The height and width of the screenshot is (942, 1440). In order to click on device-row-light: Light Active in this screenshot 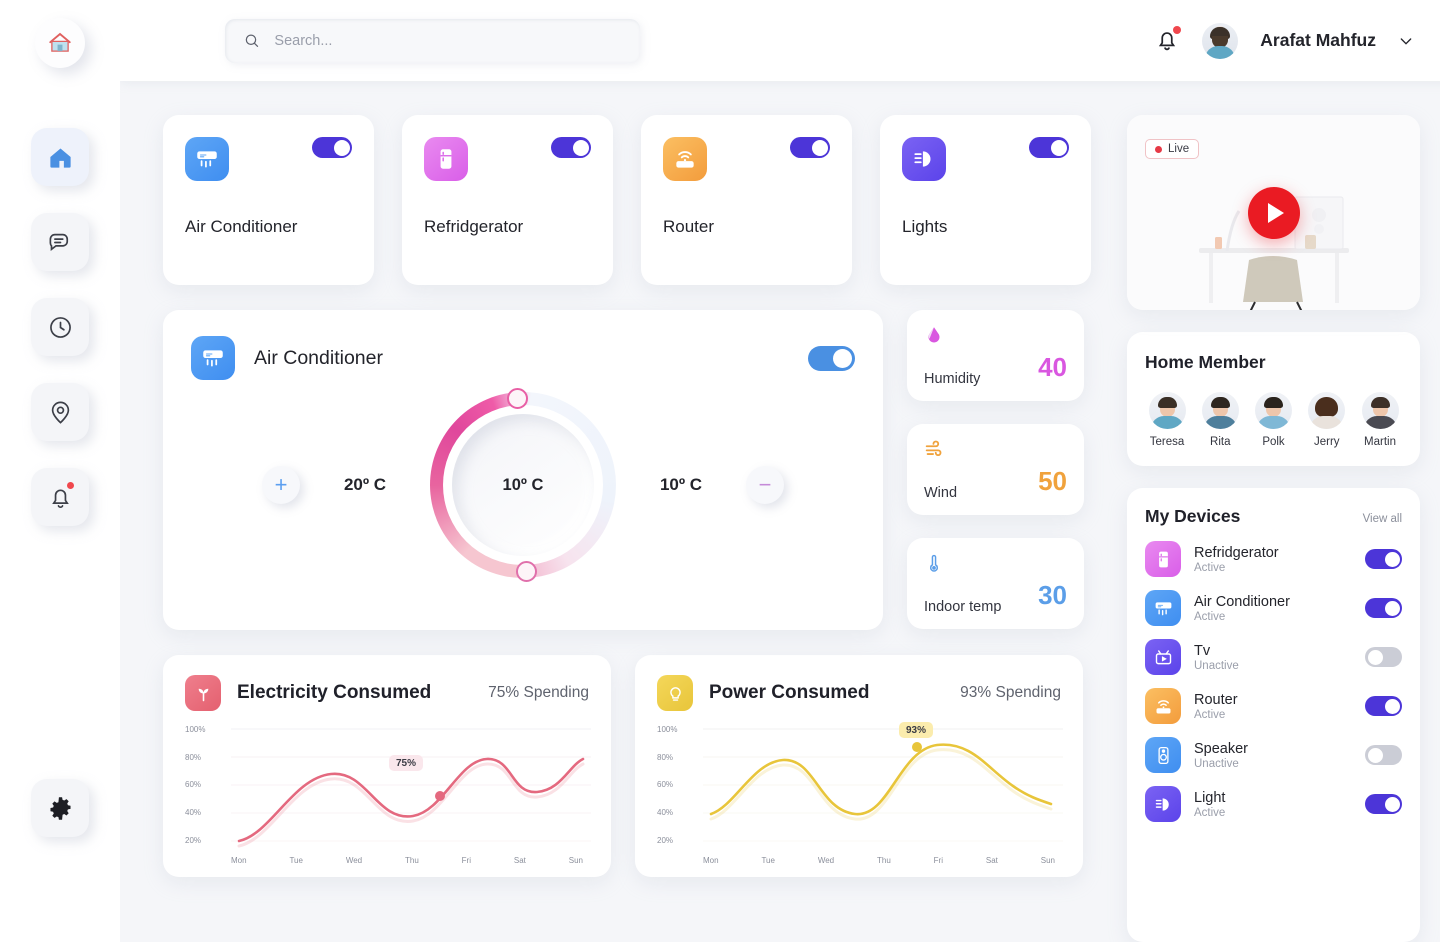, I will do `click(1273, 804)`.